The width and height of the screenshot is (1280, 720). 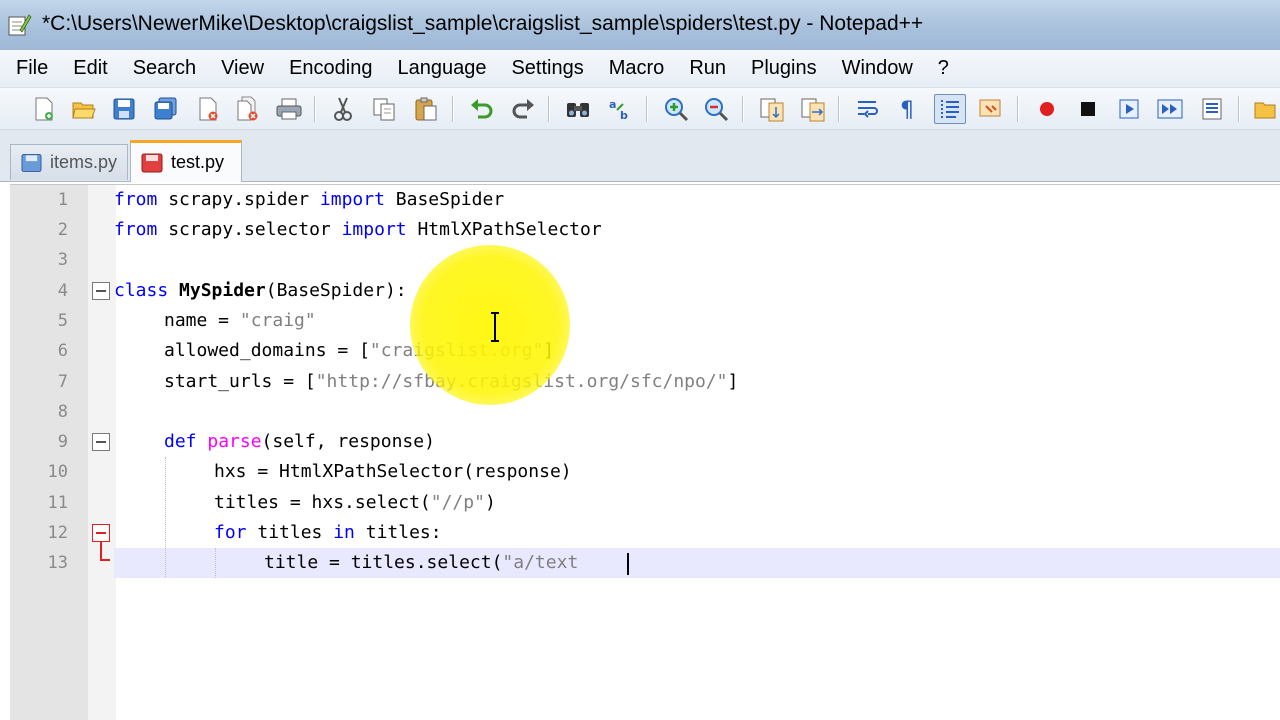 I want to click on line-number: 12, so click(x=57, y=533).